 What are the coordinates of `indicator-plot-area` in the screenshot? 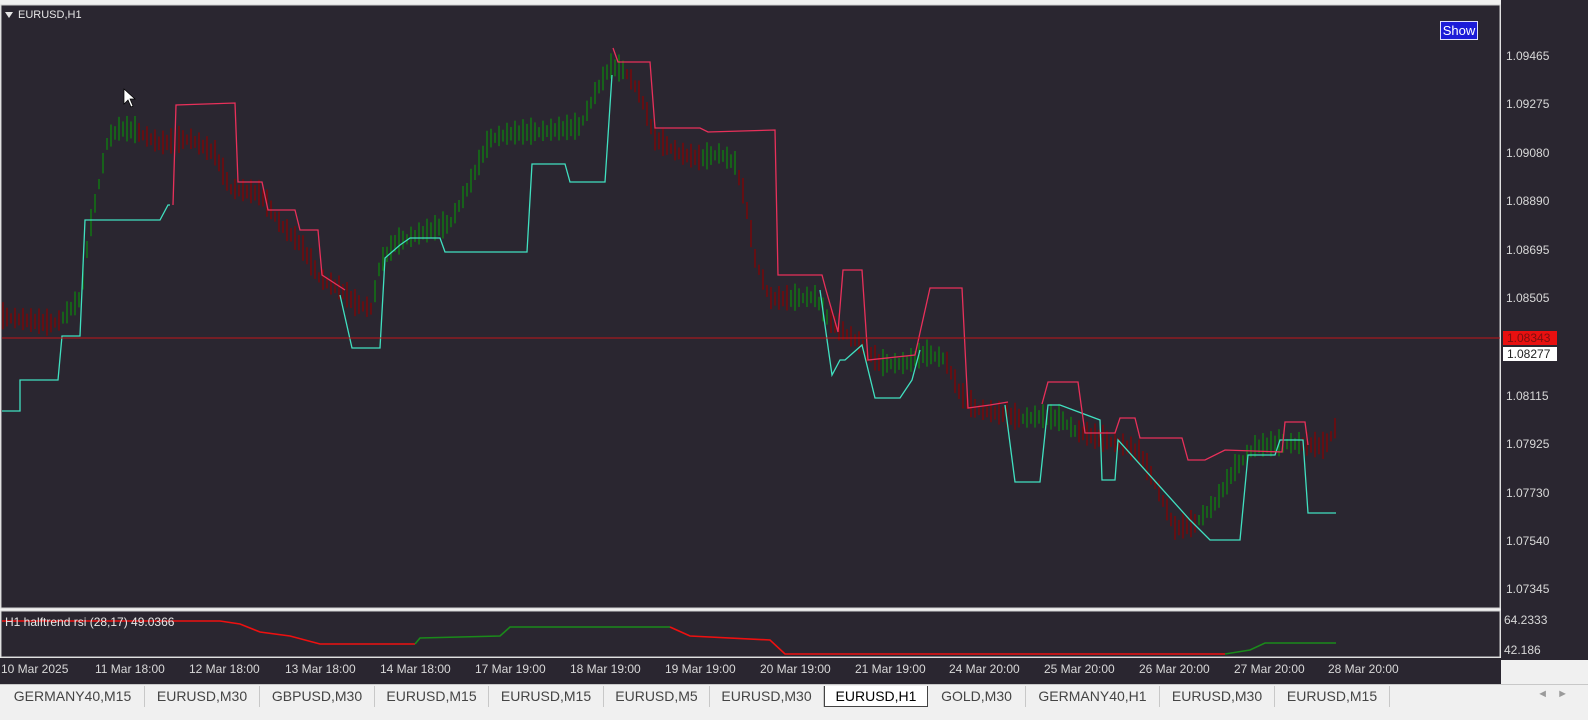 It's located at (750, 634).